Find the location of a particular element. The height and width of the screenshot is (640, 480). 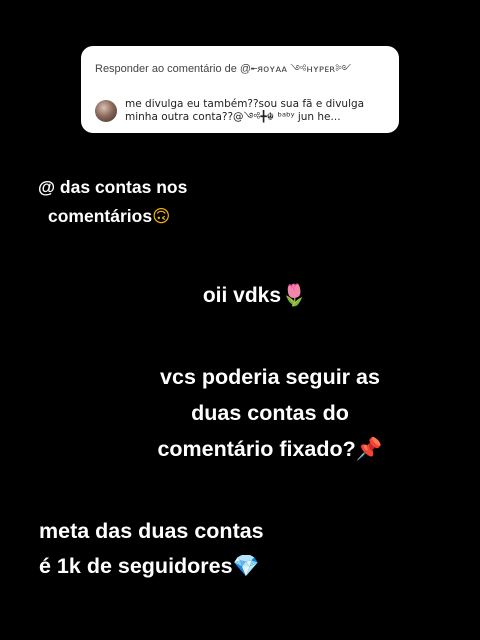

caption-goal-line2: é 1k de seguidores💎 is located at coordinates (189, 566).